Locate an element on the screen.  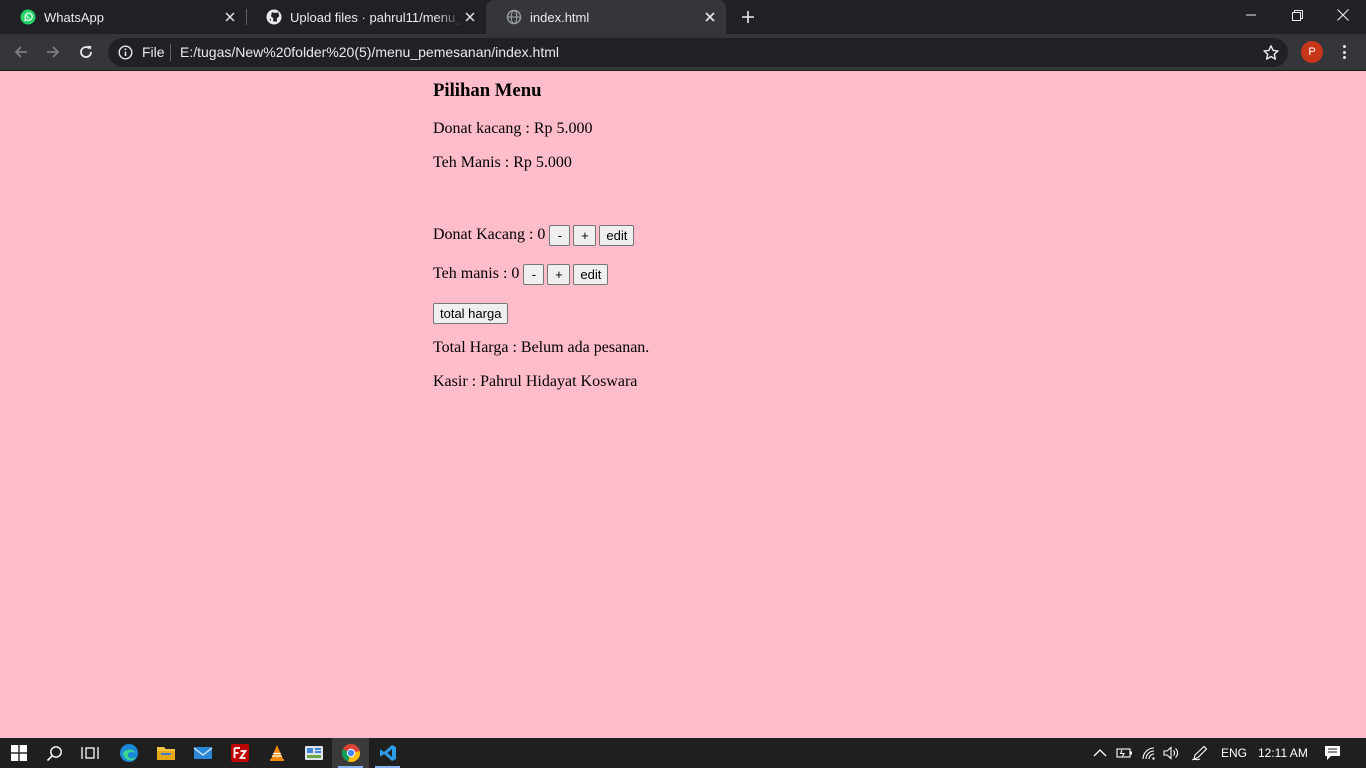
total-button-row: total harga is located at coordinates (471, 313).